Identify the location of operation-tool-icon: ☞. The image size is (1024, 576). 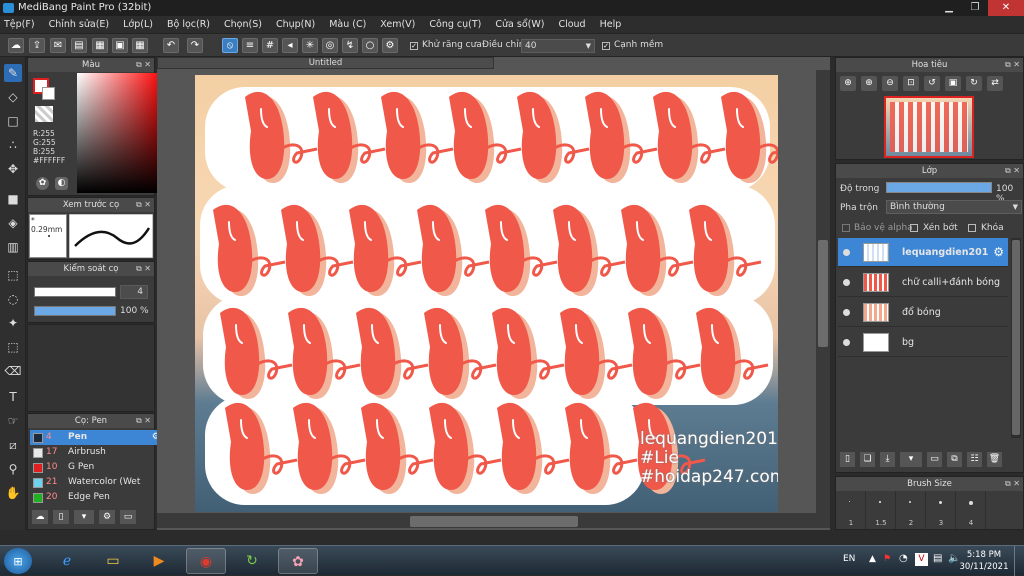
(13, 421).